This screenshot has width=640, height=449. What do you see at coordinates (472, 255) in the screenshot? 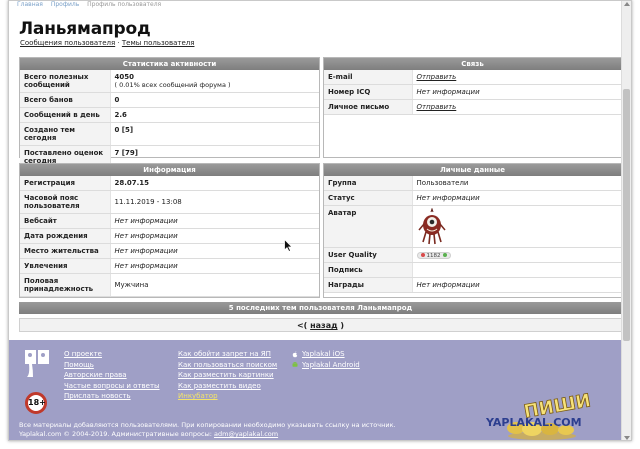
I see `table-row: User Quality 1182` at bounding box center [472, 255].